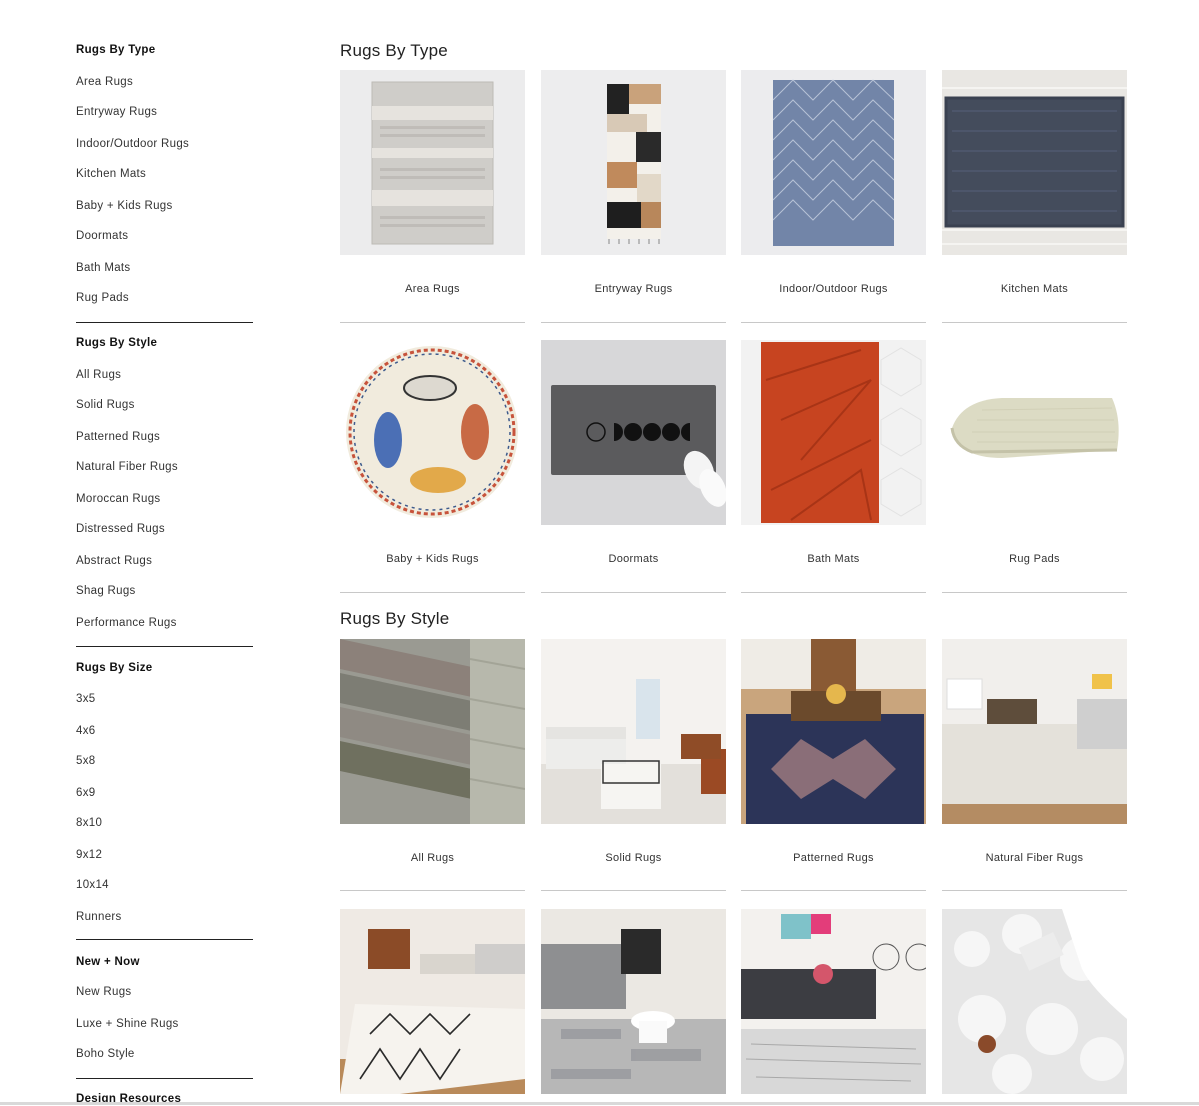 This screenshot has height=1106, width=1199. I want to click on category-tile: Baby + Kids Rugs, so click(432, 466).